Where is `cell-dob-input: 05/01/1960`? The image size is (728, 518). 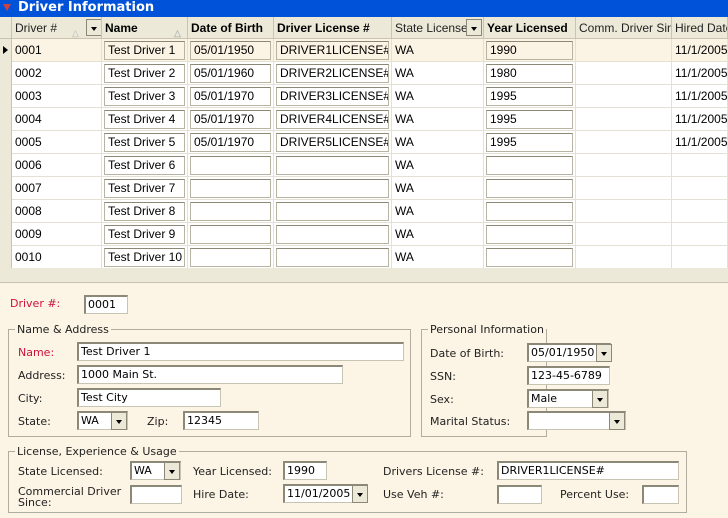
cell-dob-input: 05/01/1960 is located at coordinates (230, 73).